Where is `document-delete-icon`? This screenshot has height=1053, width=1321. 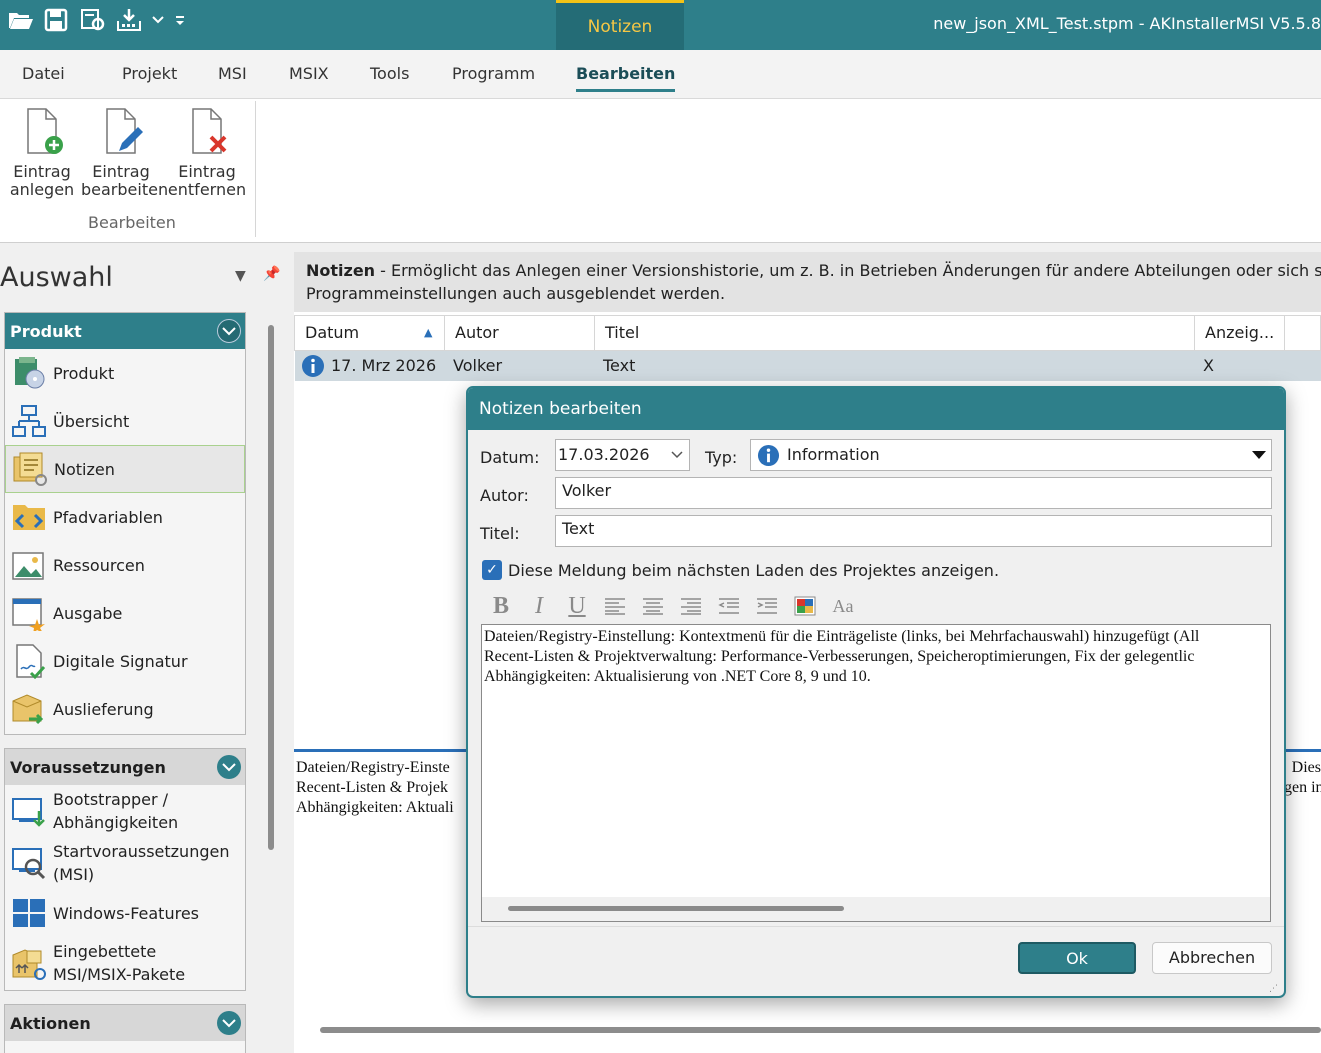
document-delete-icon is located at coordinates (209, 131).